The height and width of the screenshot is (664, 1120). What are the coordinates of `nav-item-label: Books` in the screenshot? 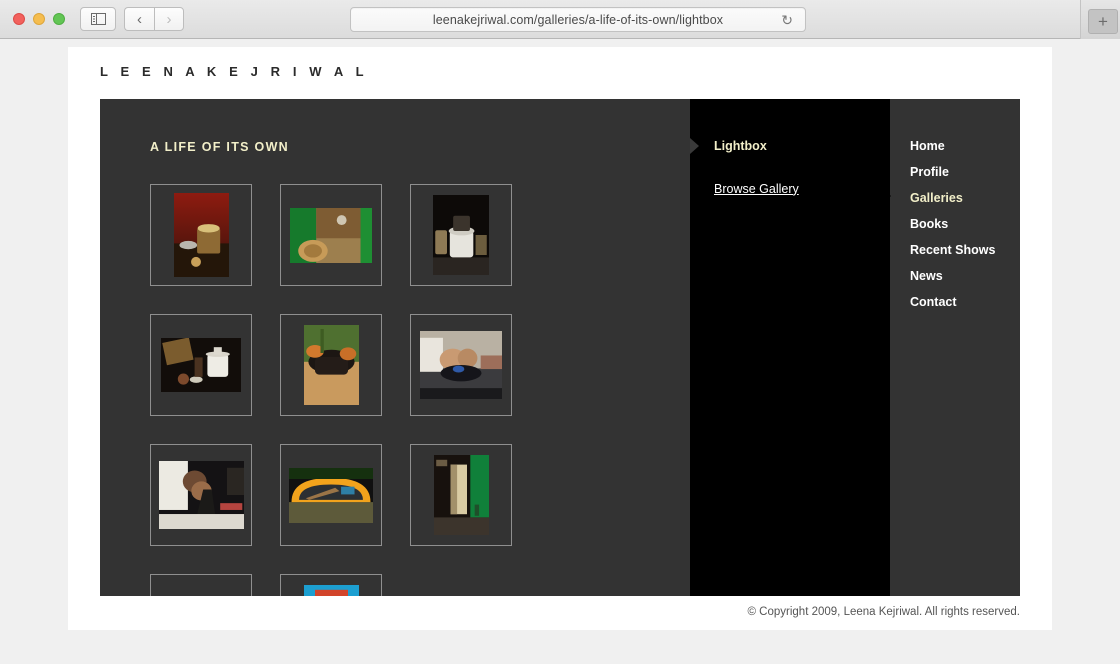 It's located at (929, 224).